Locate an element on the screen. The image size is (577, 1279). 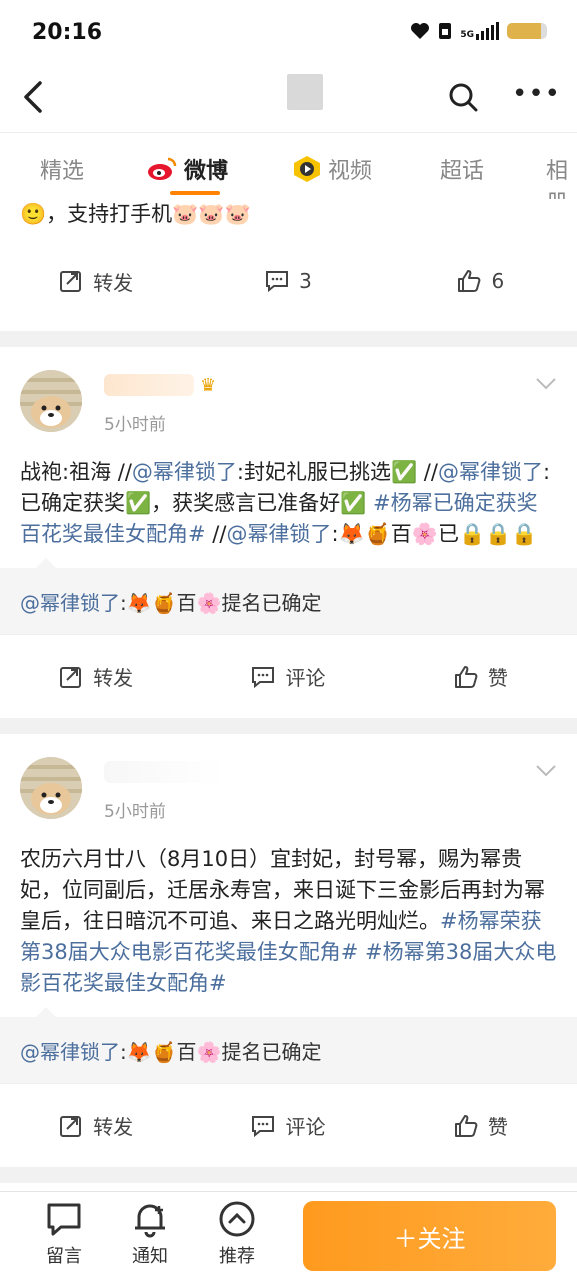
more-icon: ••• is located at coordinates (536, 94).